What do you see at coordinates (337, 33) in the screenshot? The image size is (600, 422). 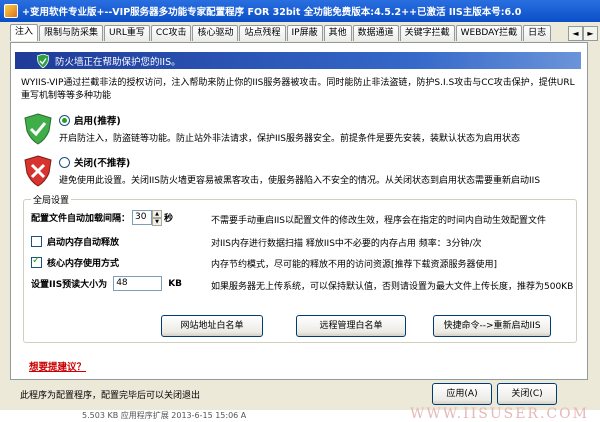 I see `tab-7: 其他` at bounding box center [337, 33].